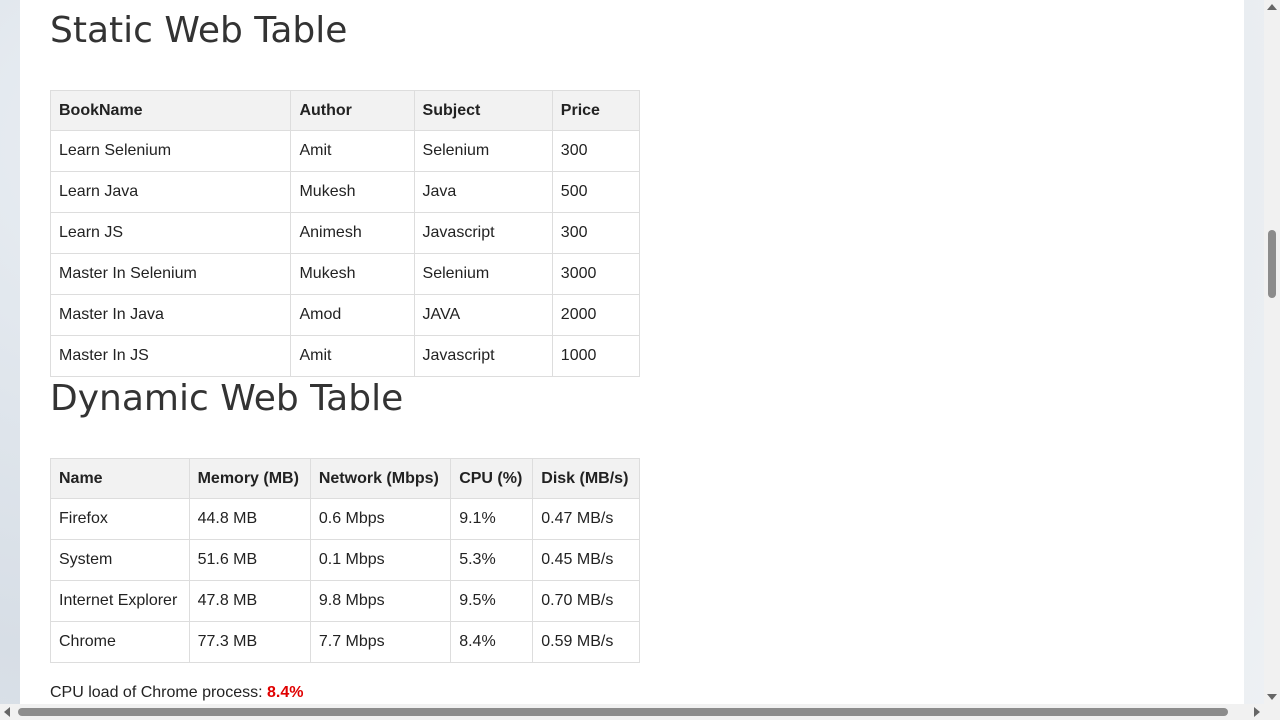  I want to click on horizontal-scrollbar, so click(640, 712).